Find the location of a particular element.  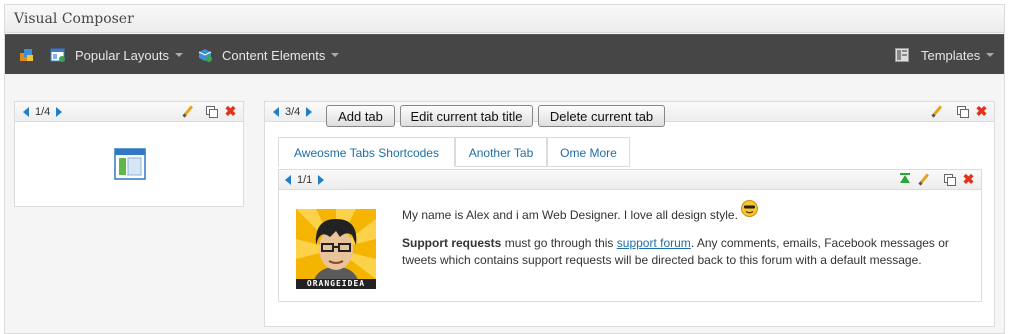

layout-grid-icon is located at coordinates (58, 55).